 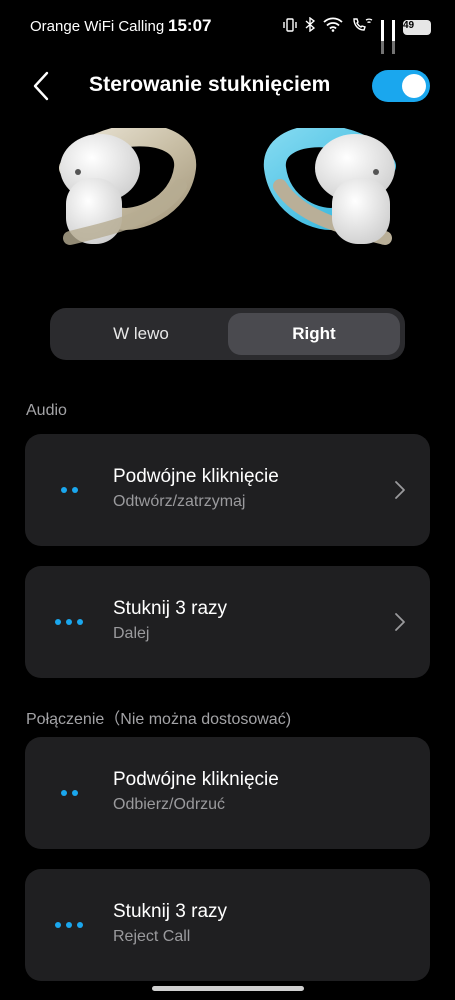 What do you see at coordinates (290, 27) in the screenshot?
I see `vibrate-icon` at bounding box center [290, 27].